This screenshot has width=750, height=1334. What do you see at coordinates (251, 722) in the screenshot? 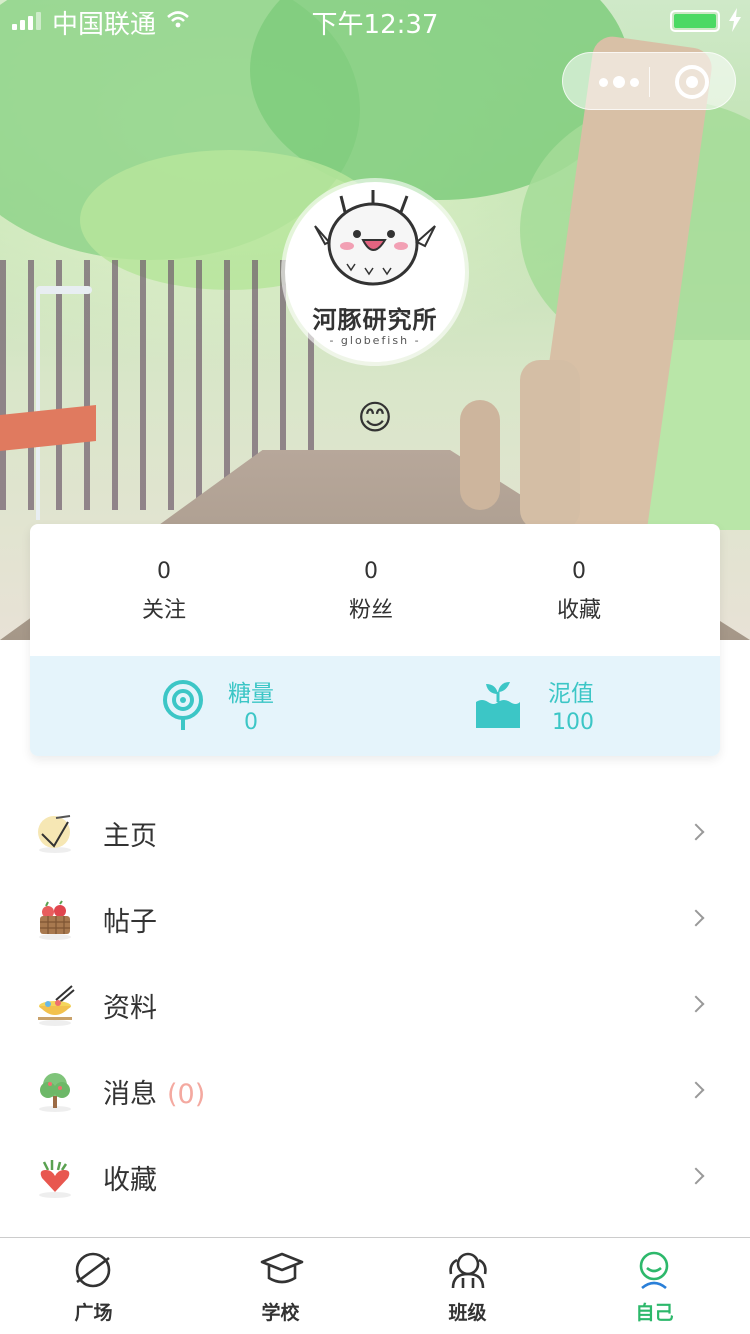
I see `metric-value-sugar: 0` at bounding box center [251, 722].